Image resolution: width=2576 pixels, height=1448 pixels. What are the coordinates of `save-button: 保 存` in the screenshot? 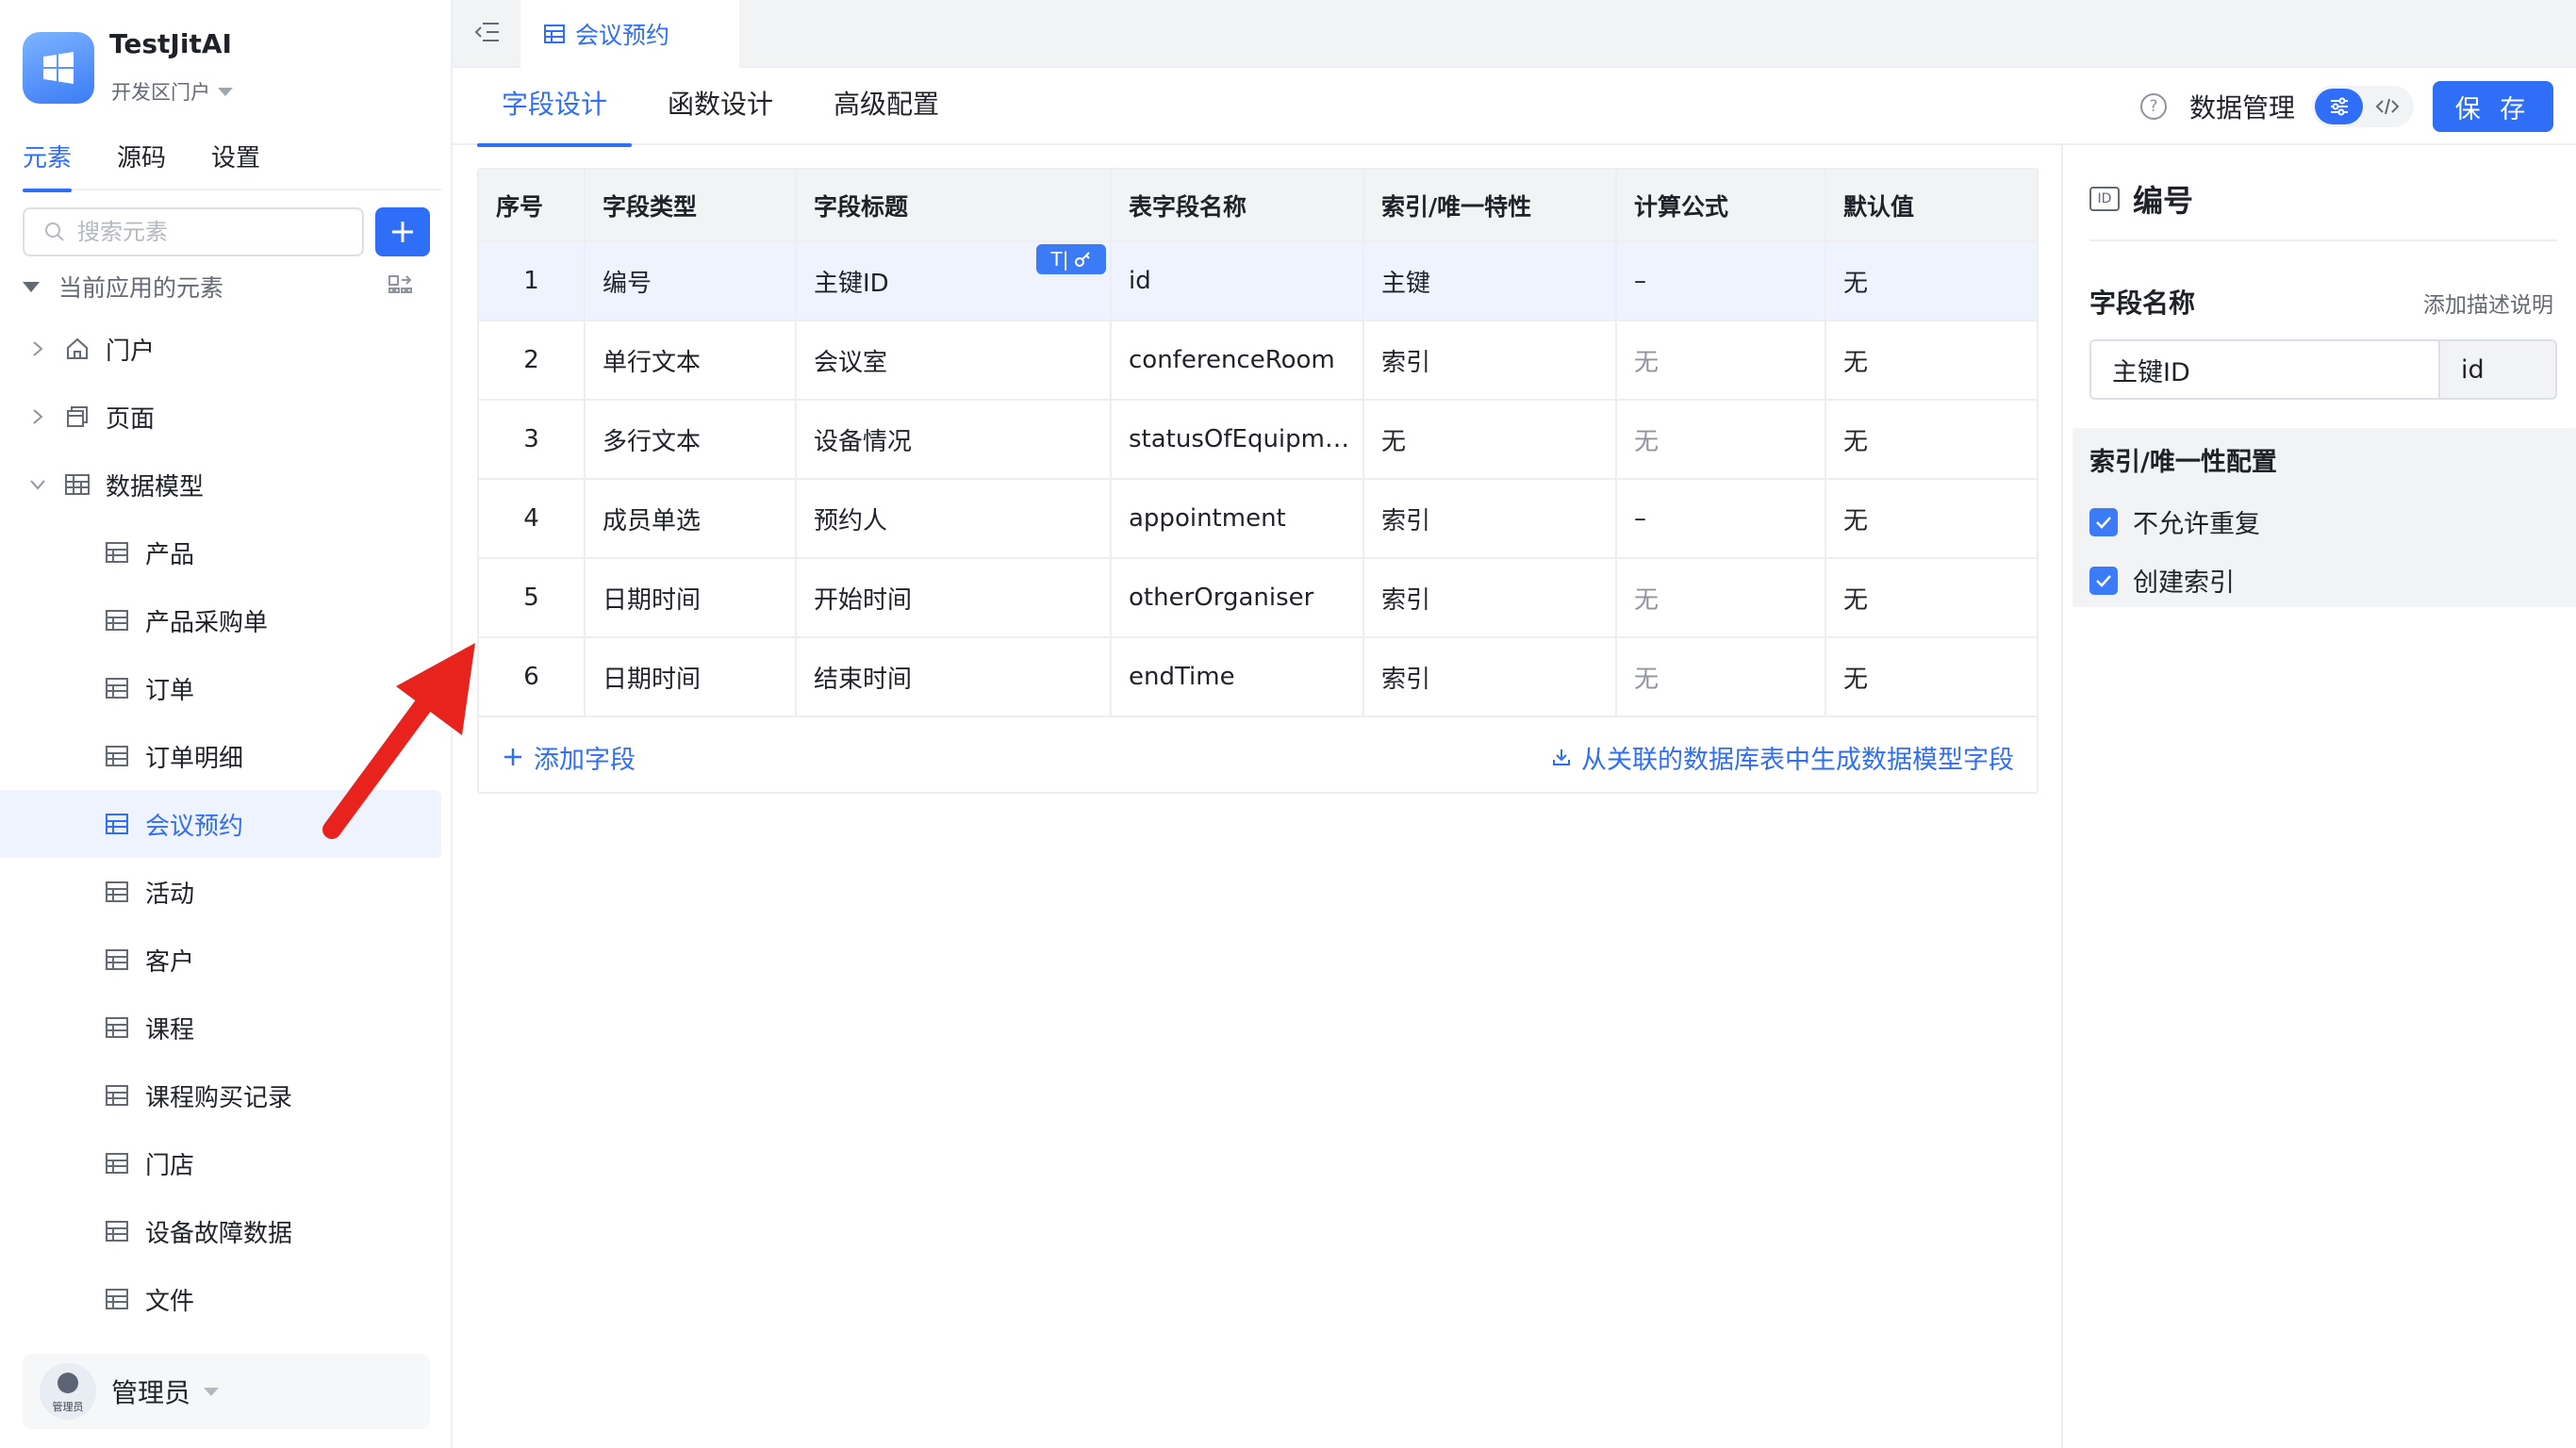 It's located at (2493, 106).